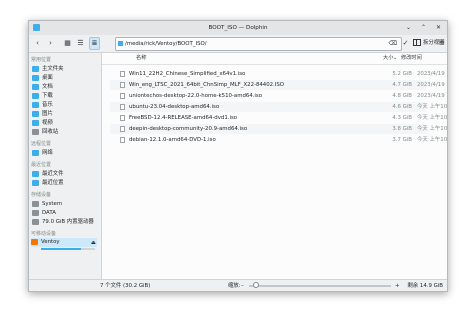 The width and height of the screenshot is (474, 320). What do you see at coordinates (188, 129) in the screenshot?
I see `file-name: deepin-desktop-community-20.9-amd64.iso` at bounding box center [188, 129].